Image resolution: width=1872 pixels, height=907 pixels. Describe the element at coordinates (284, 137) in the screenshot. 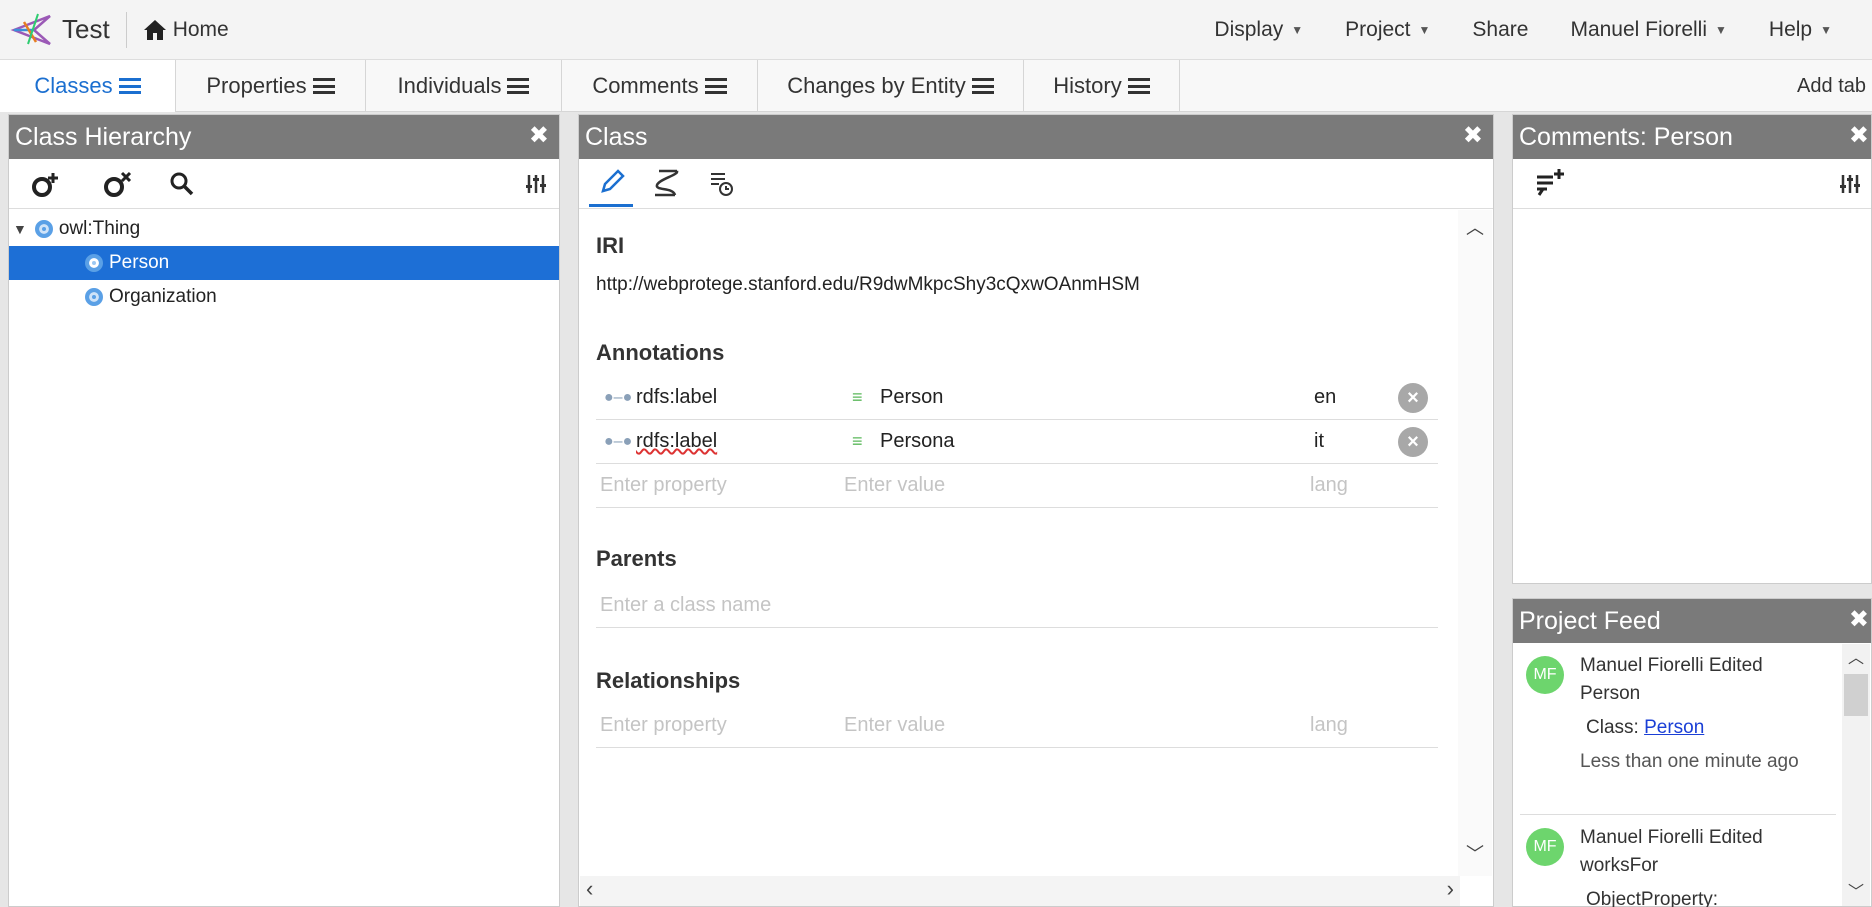

I see `class-hierarchy-header: Class Hierarchy ✖` at that location.